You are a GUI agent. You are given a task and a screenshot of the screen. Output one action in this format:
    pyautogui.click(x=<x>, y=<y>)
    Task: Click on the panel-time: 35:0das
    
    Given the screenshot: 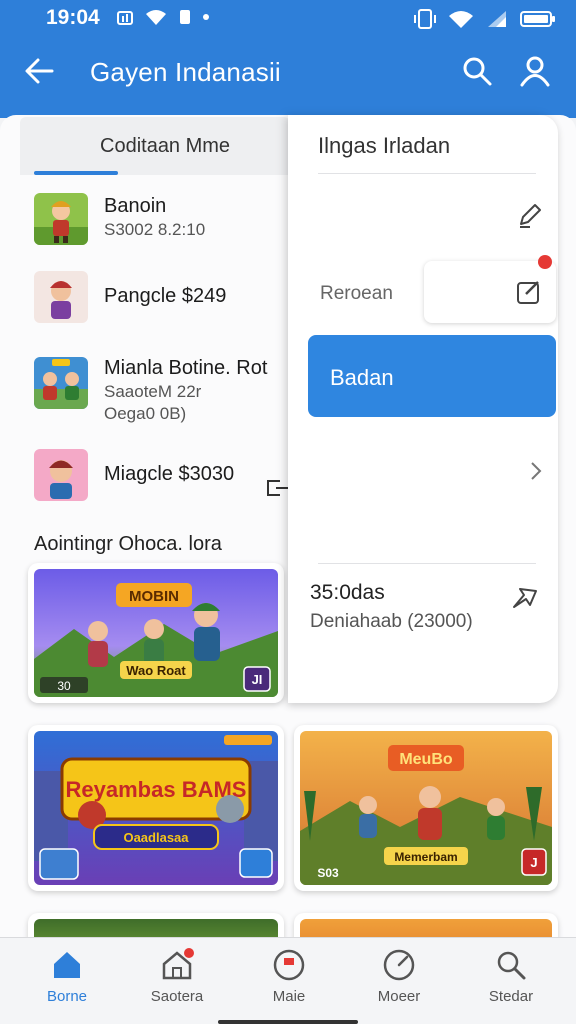 What is the action you would take?
    pyautogui.click(x=347, y=592)
    